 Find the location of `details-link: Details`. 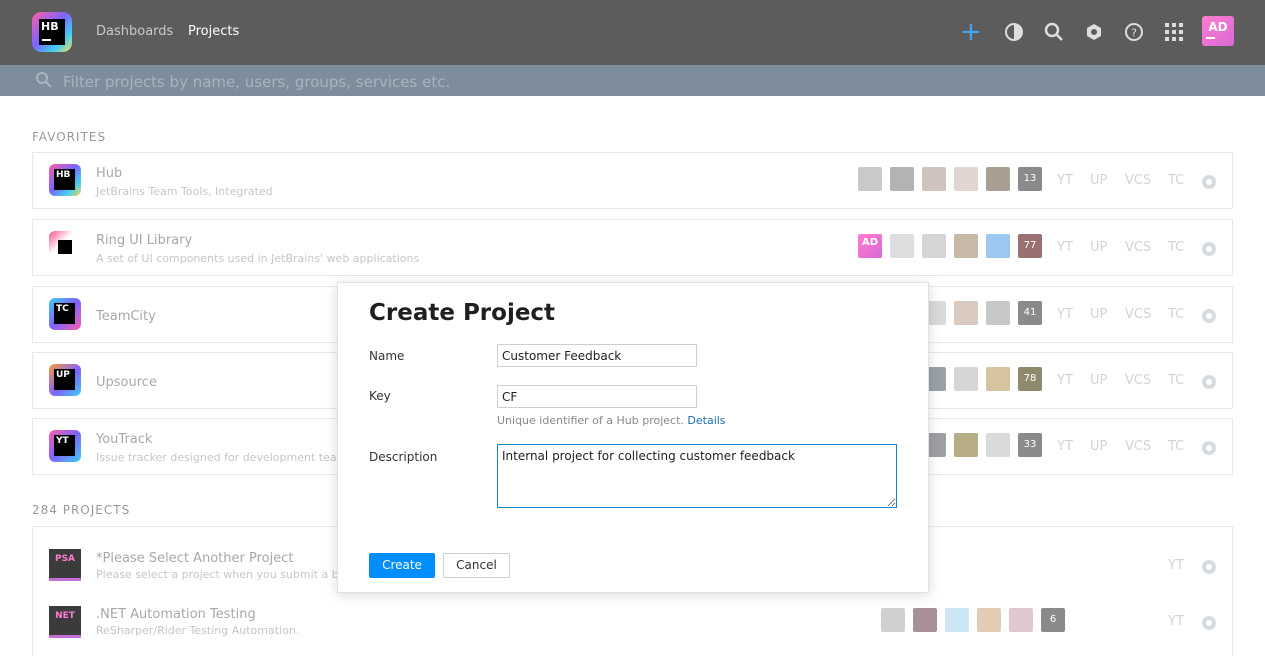

details-link: Details is located at coordinates (706, 420).